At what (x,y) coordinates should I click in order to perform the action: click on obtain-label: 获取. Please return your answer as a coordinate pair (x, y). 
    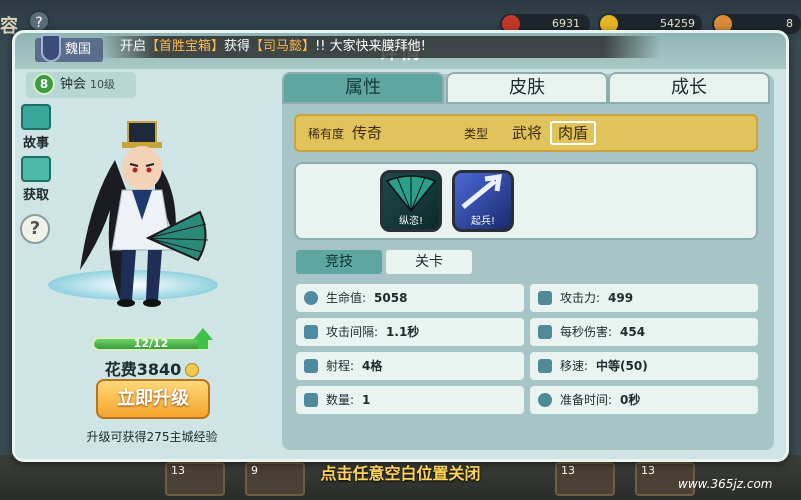
    Looking at the image, I should click on (35, 195).